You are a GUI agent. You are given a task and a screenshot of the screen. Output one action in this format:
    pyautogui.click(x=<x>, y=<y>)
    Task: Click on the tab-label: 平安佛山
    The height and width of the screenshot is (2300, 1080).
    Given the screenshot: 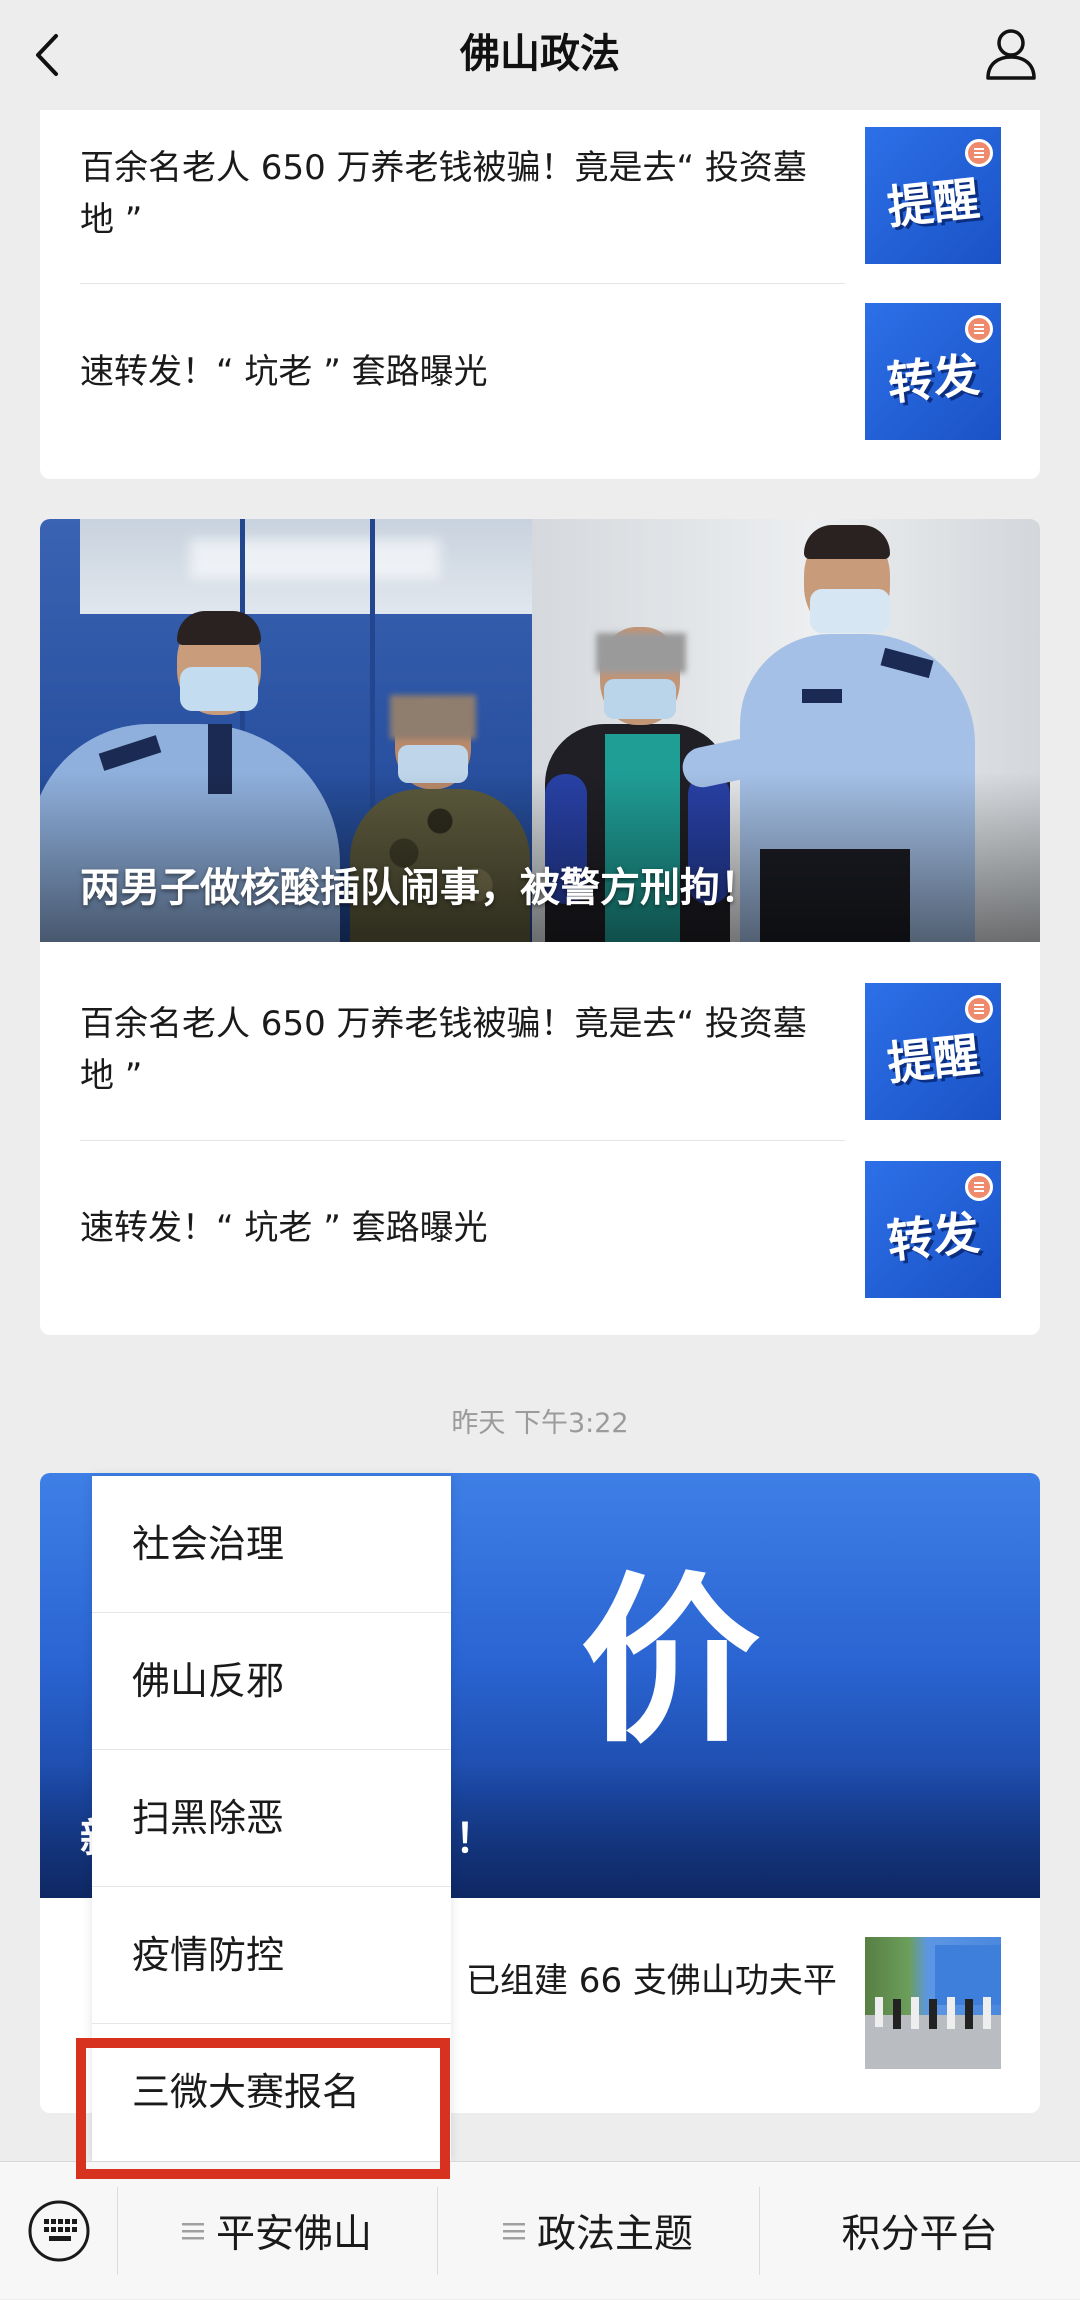 What is the action you would take?
    pyautogui.click(x=293, y=2234)
    